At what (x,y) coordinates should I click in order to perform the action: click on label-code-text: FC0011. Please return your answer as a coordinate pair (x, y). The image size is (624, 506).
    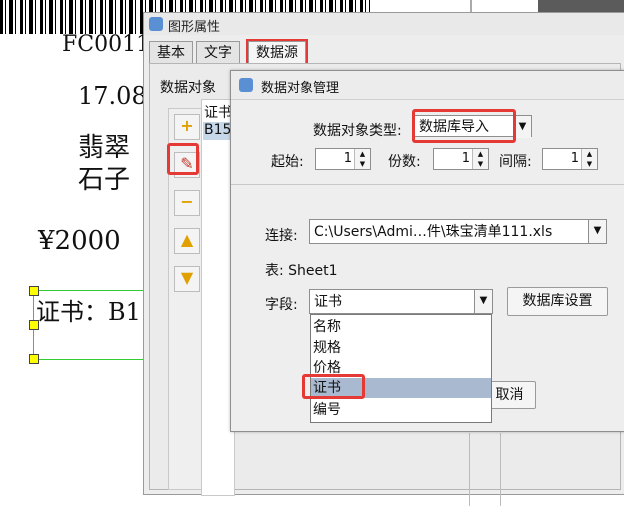
    Looking at the image, I should click on (106, 44).